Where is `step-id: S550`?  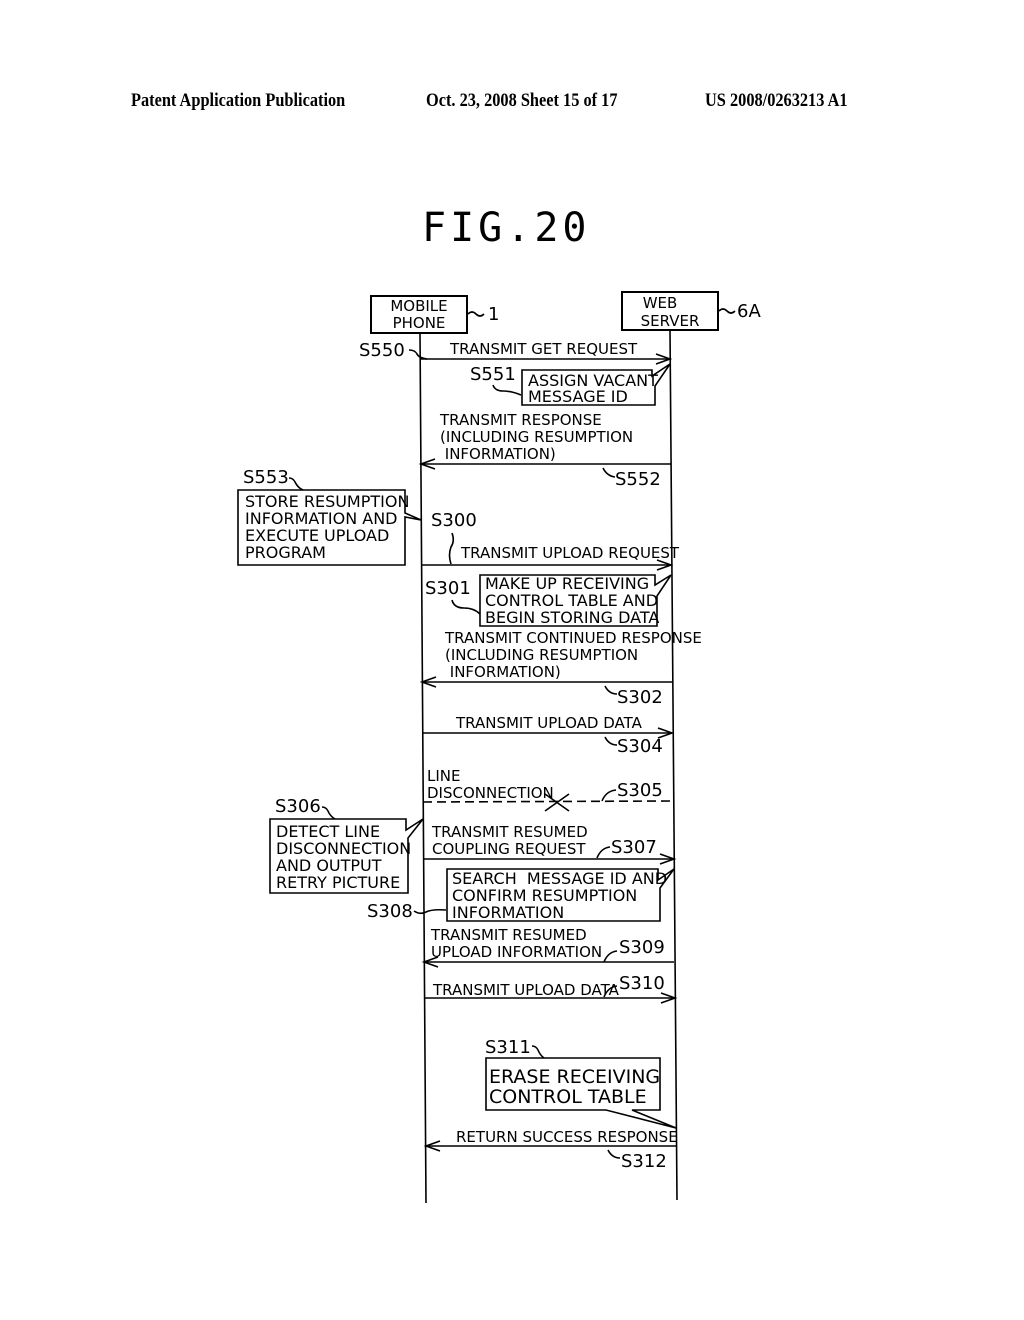 step-id: S550 is located at coordinates (382, 350).